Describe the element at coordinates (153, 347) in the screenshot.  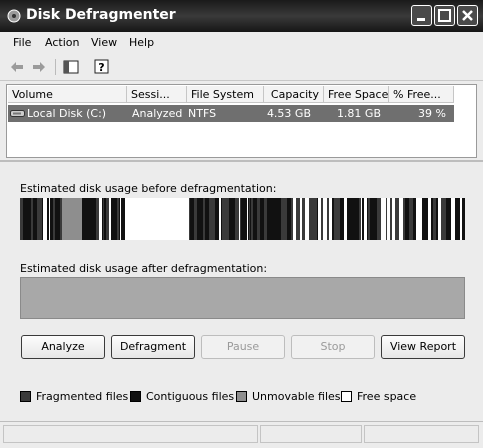
I see `defragment-button: Defragment` at that location.